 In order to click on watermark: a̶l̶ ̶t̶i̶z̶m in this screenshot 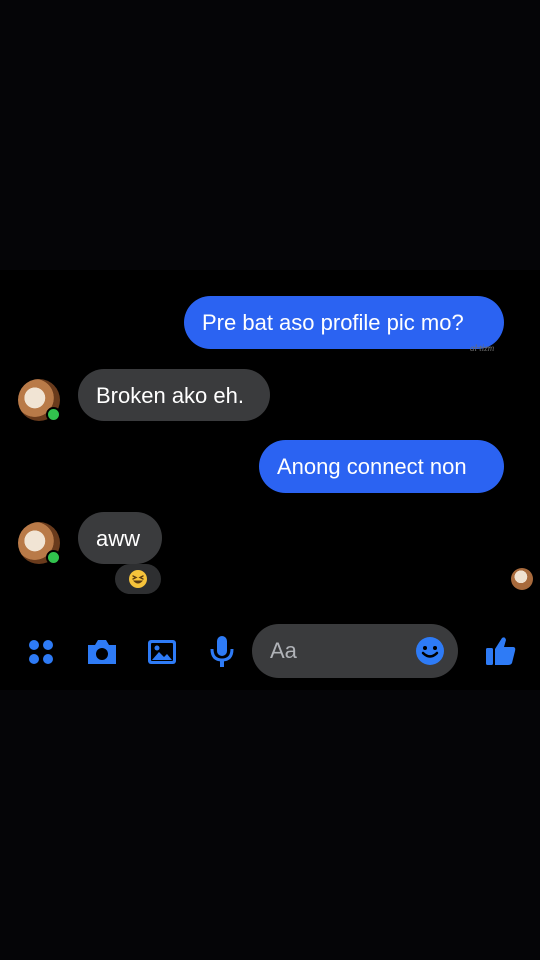, I will do `click(482, 348)`.